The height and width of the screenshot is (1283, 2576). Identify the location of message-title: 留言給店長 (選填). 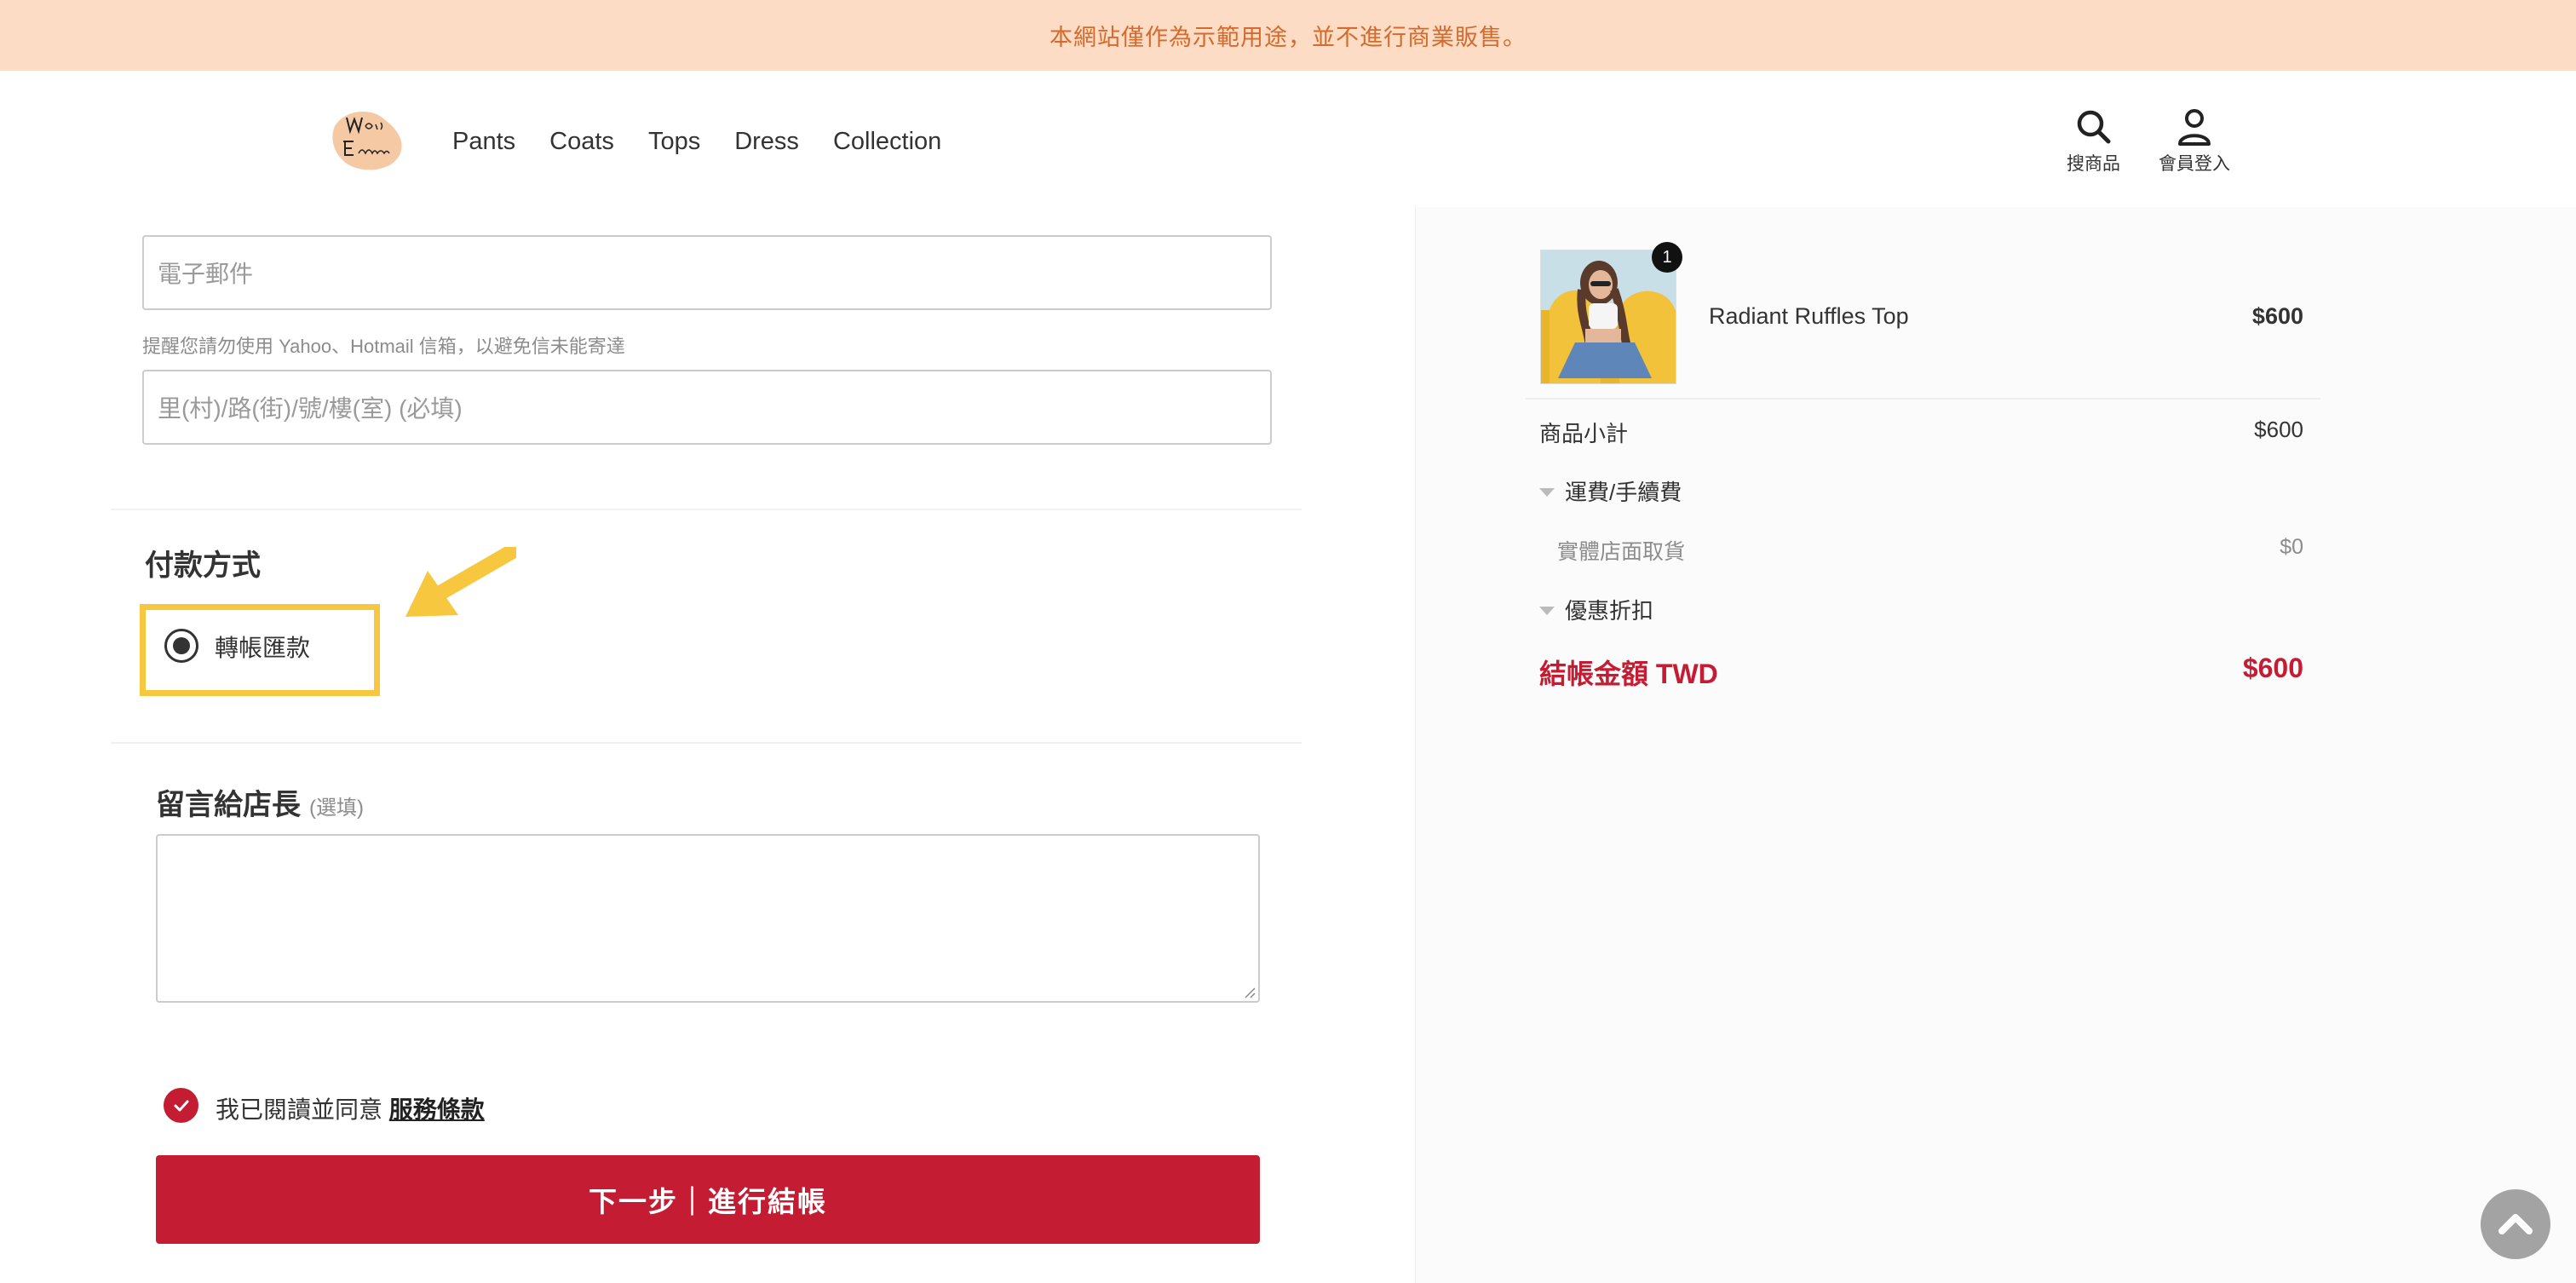
(260, 802).